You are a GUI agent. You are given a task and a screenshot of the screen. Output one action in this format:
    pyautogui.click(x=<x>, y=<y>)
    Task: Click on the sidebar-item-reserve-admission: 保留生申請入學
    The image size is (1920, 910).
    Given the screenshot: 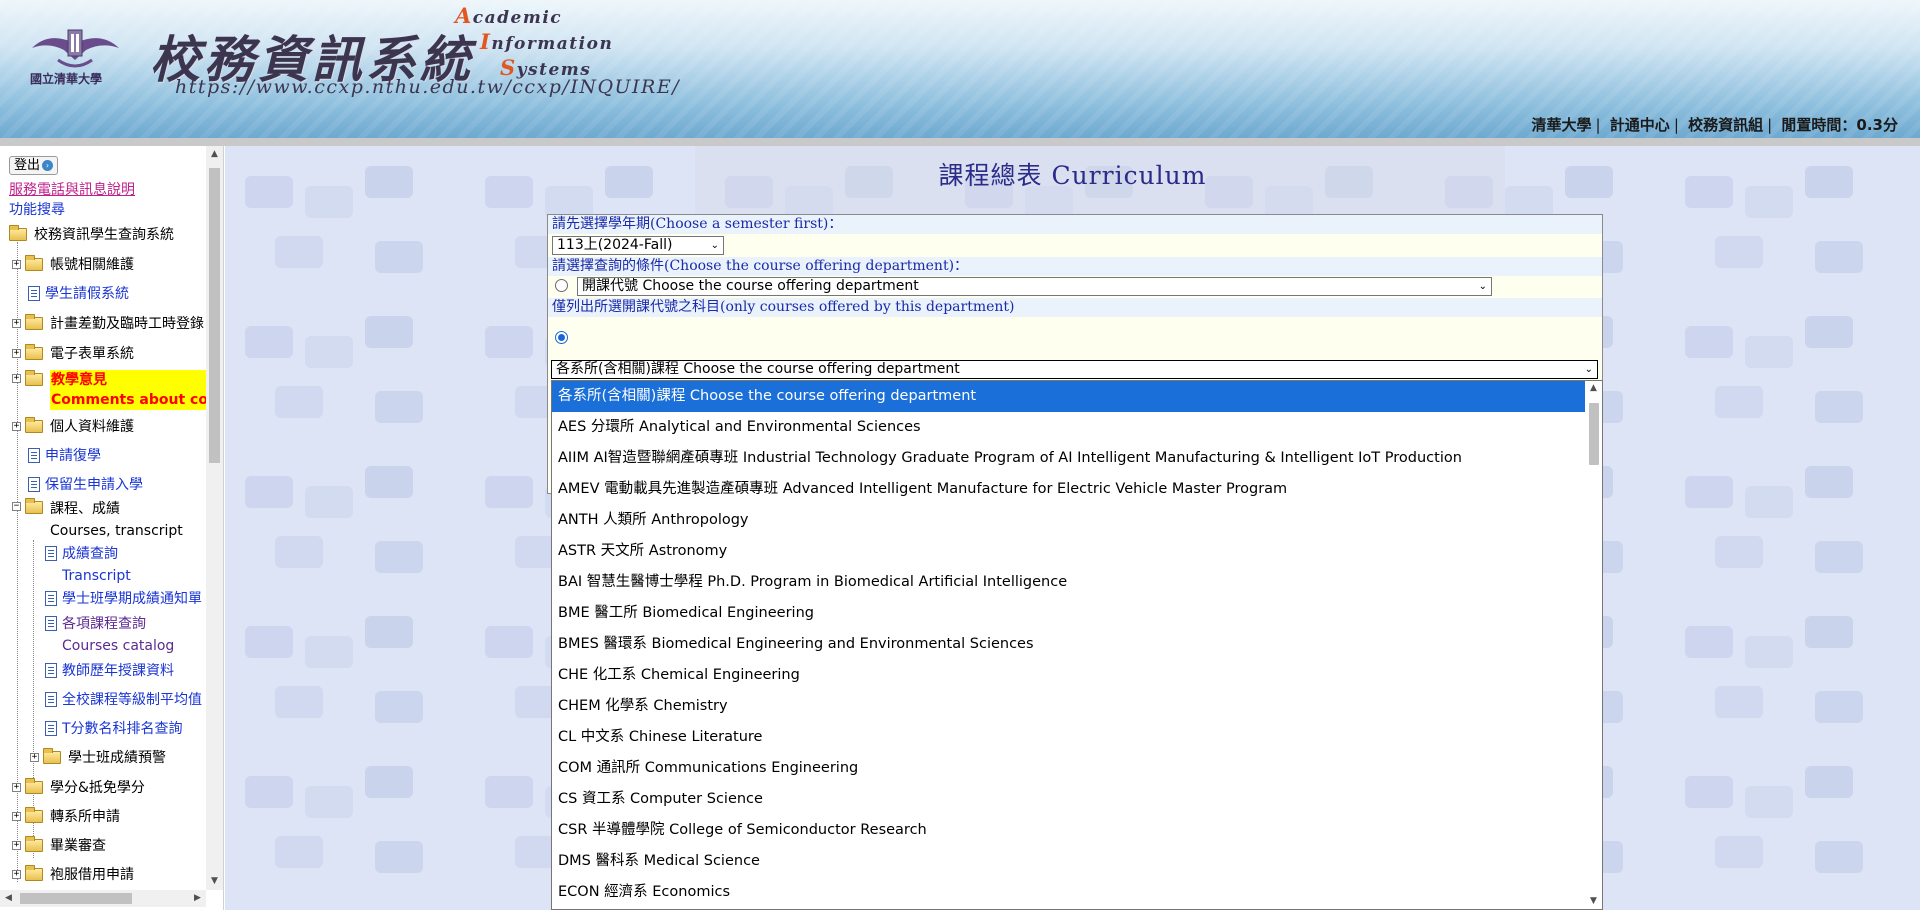 What is the action you would take?
    pyautogui.click(x=85, y=484)
    